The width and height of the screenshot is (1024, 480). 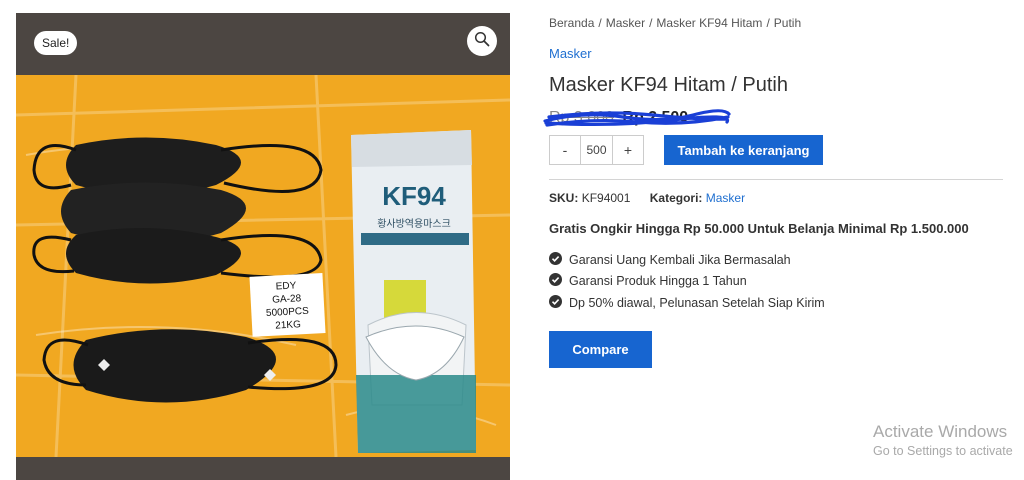 I want to click on svg-text: KF94, so click(x=414, y=196).